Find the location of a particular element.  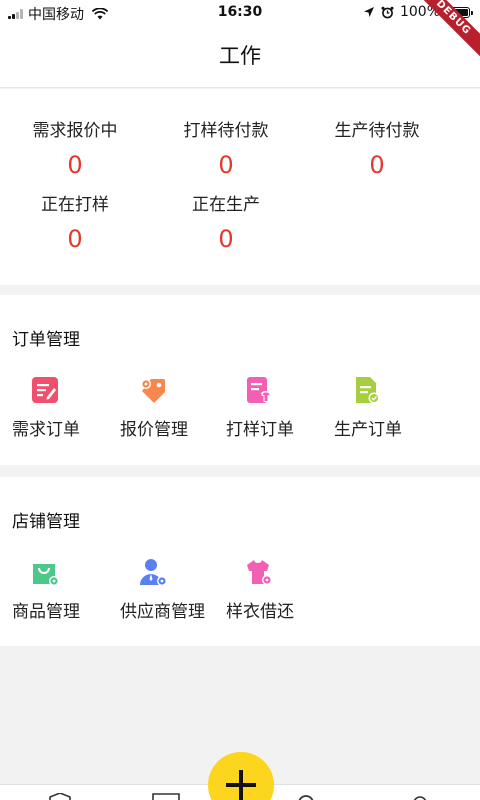

stat-label: 生产待付款 is located at coordinates (377, 131).